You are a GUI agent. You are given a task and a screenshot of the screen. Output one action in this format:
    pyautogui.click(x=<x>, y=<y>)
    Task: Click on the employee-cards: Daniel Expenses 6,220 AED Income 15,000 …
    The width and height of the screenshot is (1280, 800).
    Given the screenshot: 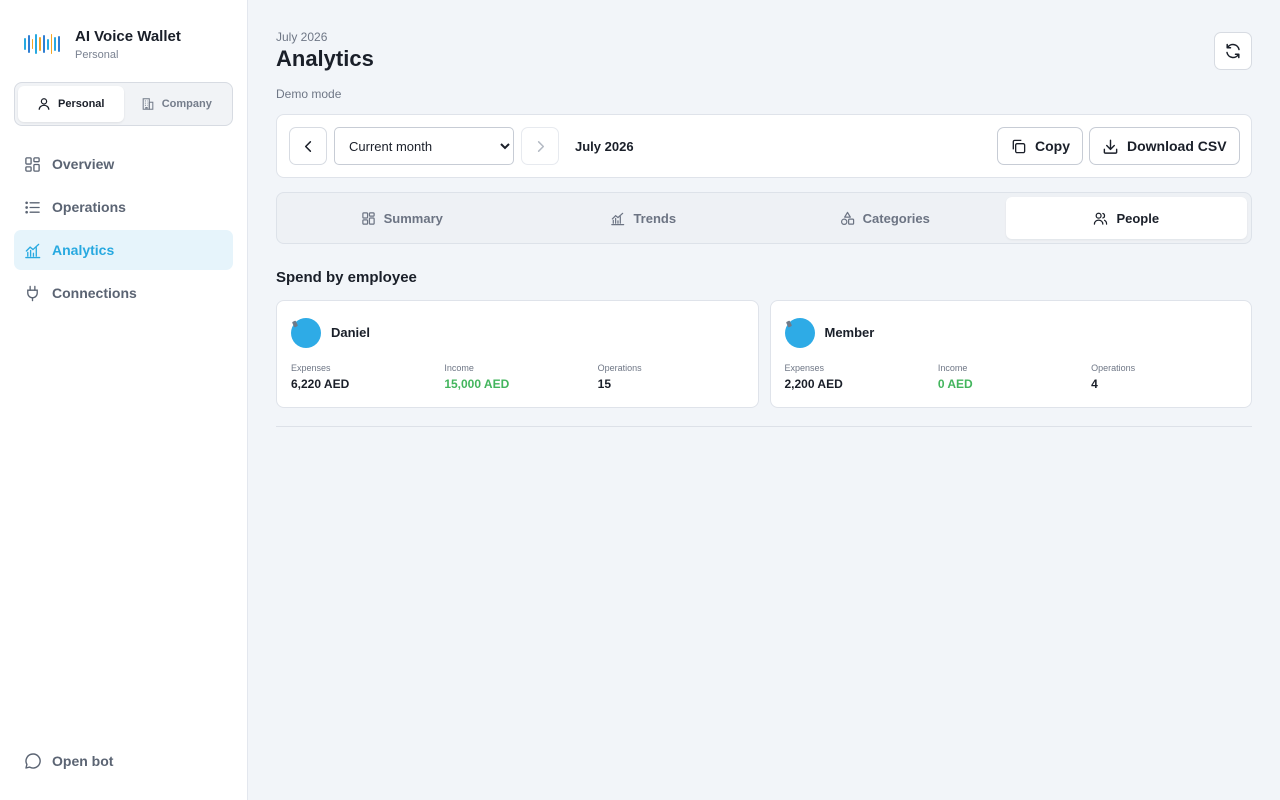 What is the action you would take?
    pyautogui.click(x=764, y=354)
    